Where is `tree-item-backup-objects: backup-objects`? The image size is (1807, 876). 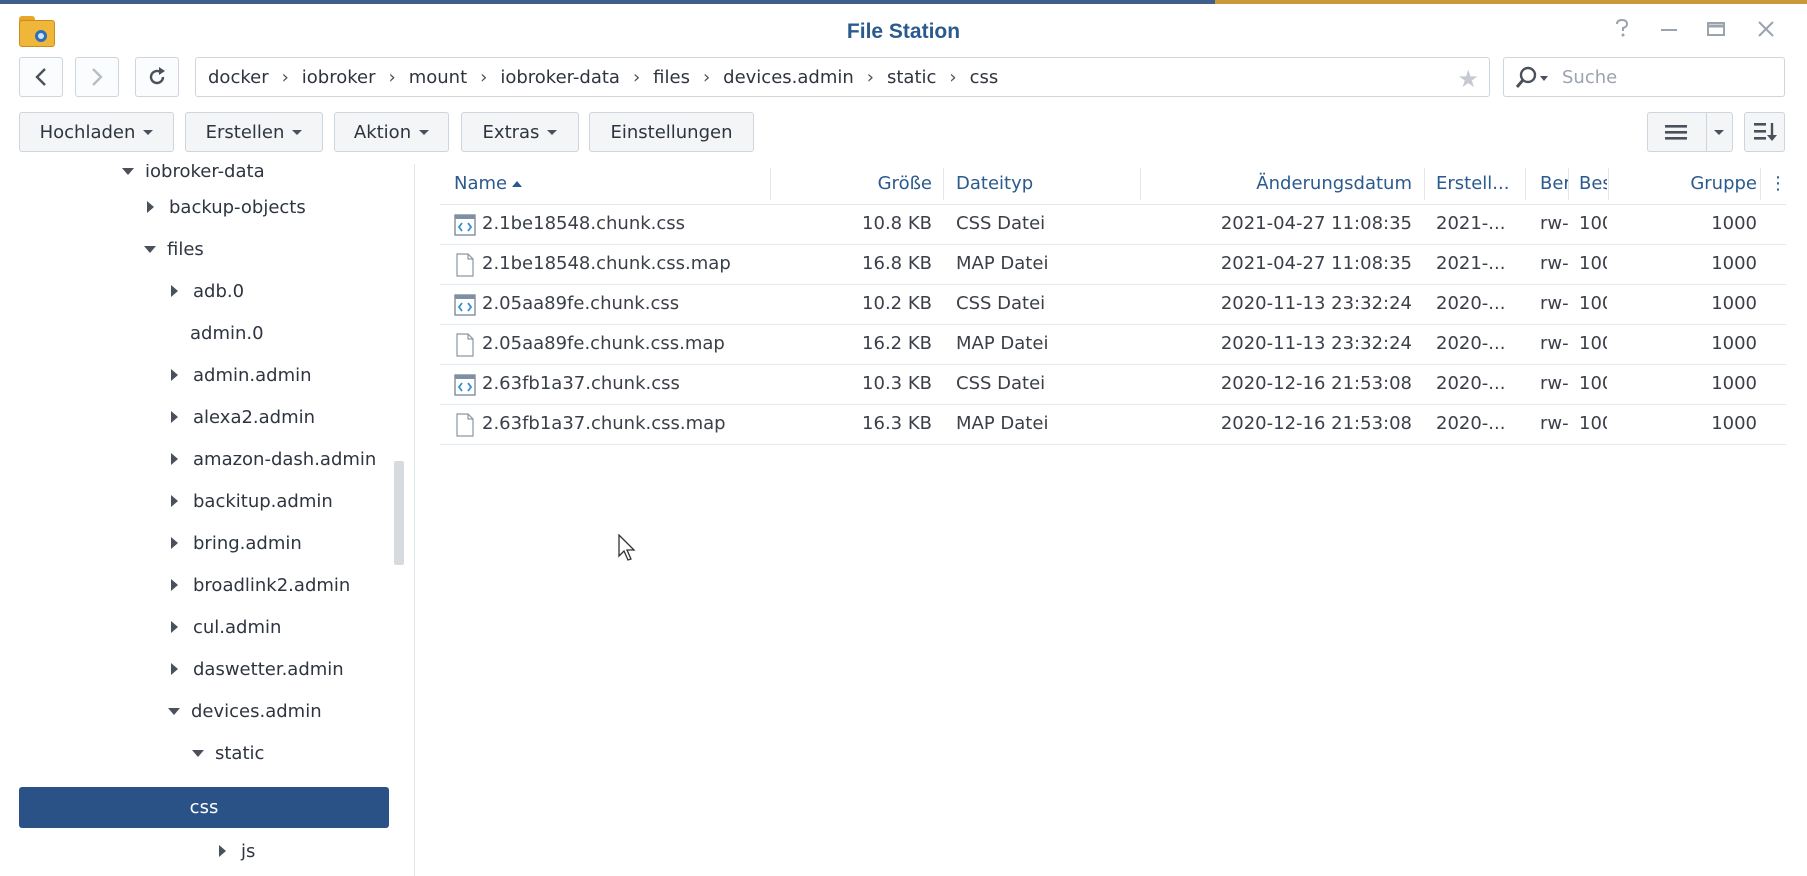 tree-item-backup-objects: backup-objects is located at coordinates (226, 207).